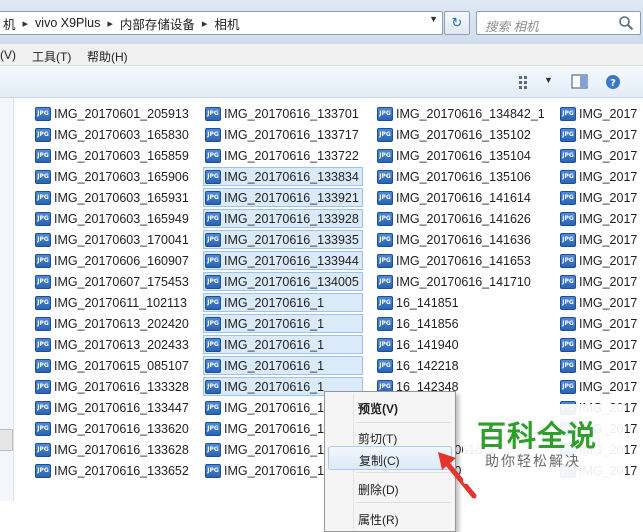 The image size is (643, 532). I want to click on file-item: JPG IMG_20170616_134842_1, so click(460, 113).